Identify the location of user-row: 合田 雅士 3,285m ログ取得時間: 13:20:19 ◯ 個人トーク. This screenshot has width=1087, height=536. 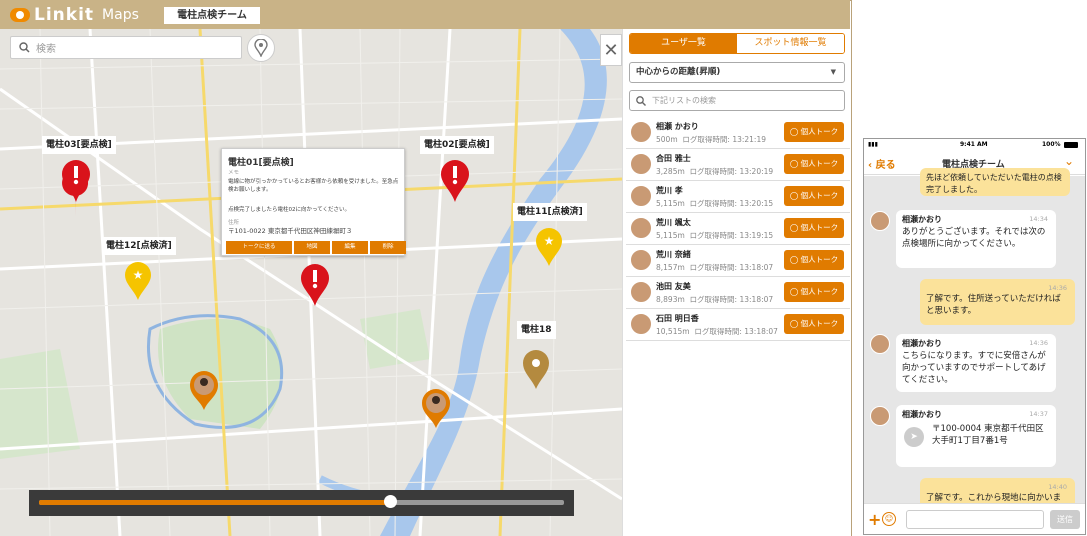
(738, 165).